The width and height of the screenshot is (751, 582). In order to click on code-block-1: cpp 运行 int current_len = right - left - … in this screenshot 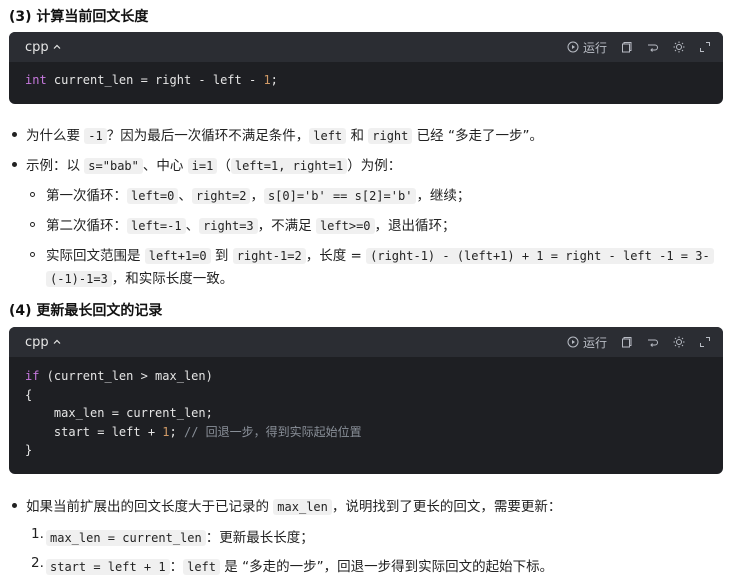, I will do `click(366, 68)`.